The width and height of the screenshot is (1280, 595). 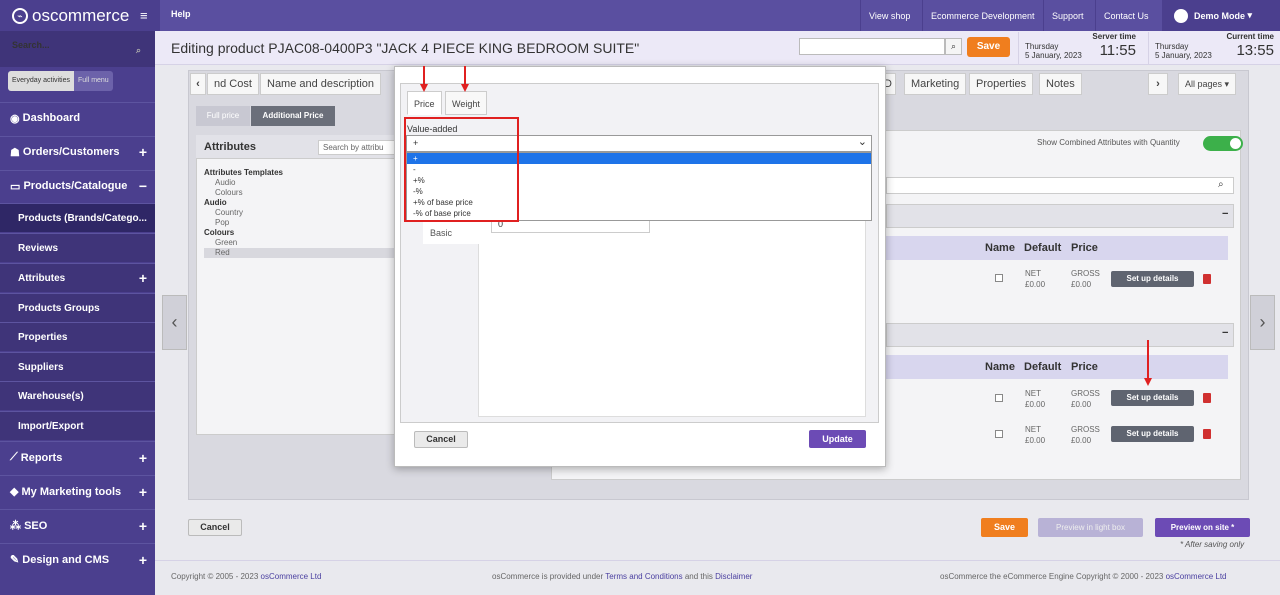 What do you see at coordinates (80, 15) in the screenshot?
I see `logo: ⌁ oscommerce` at bounding box center [80, 15].